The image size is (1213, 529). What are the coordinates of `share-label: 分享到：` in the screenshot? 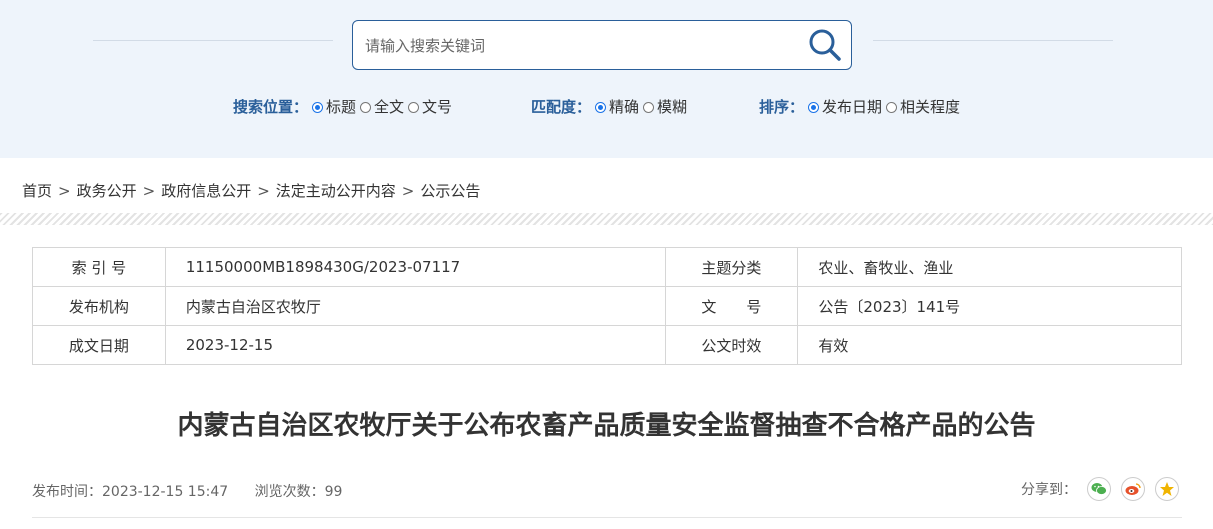 It's located at (1049, 490).